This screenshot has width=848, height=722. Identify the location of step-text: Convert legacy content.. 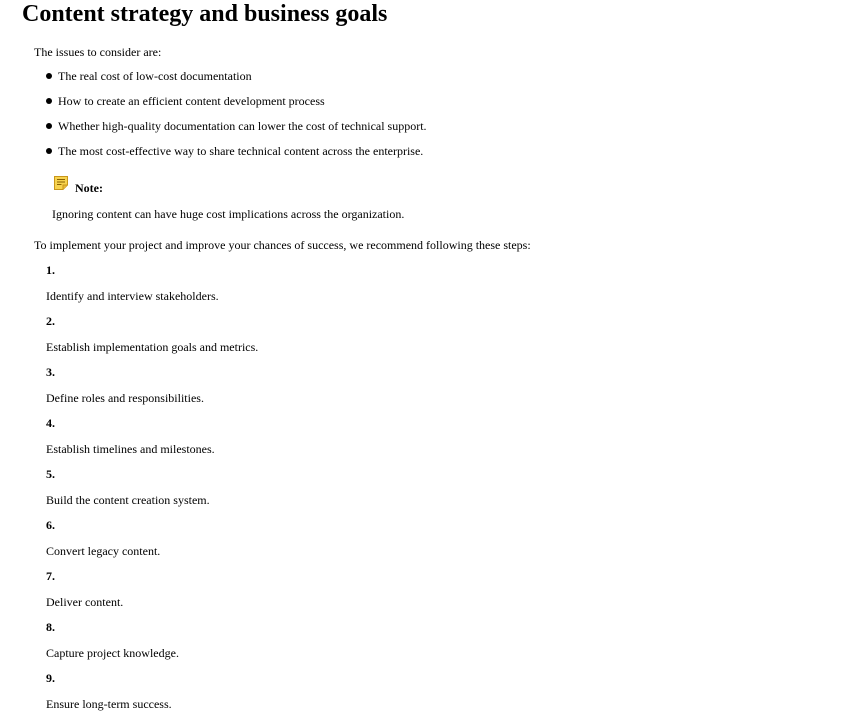
(103, 551).